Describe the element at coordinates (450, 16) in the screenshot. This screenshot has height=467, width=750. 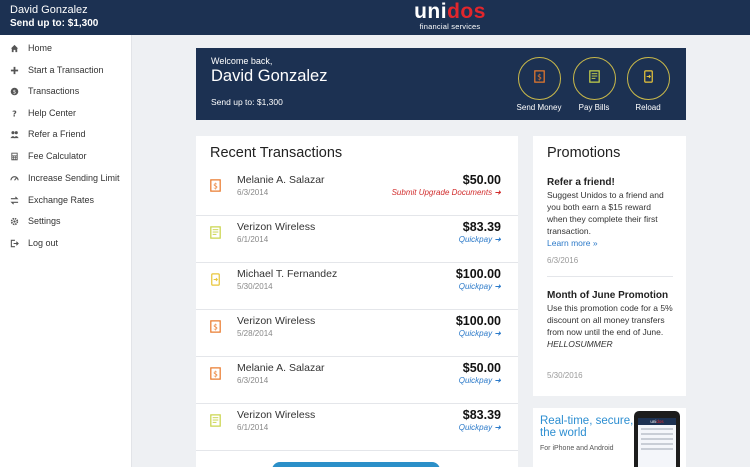
I see `unidos-logo: unidos financial services` at that location.